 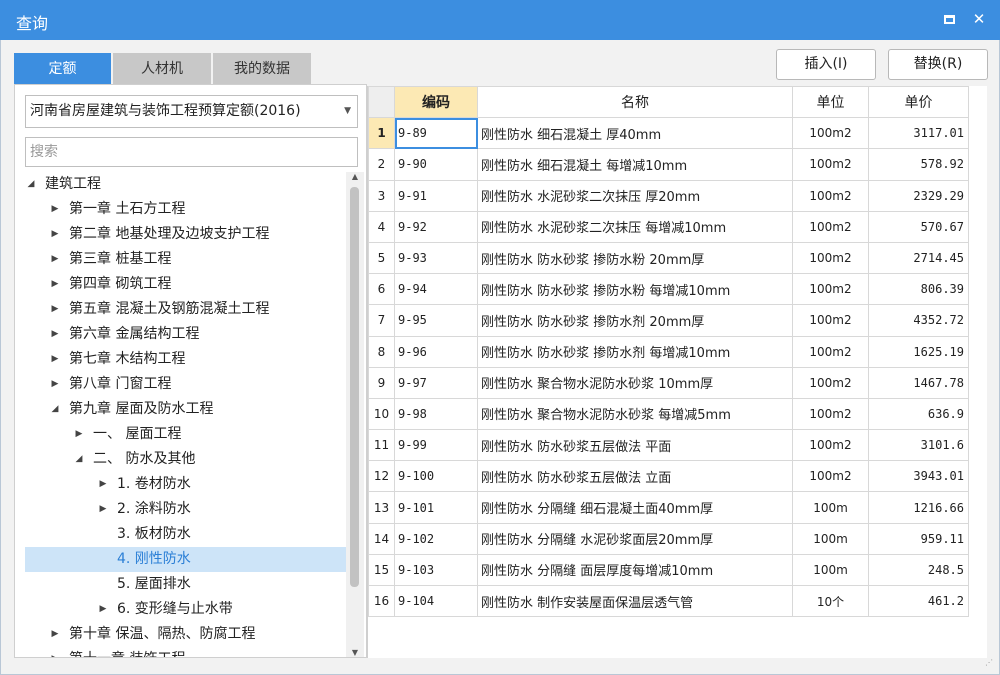 I want to click on row-number: 12, so click(x=381, y=476).